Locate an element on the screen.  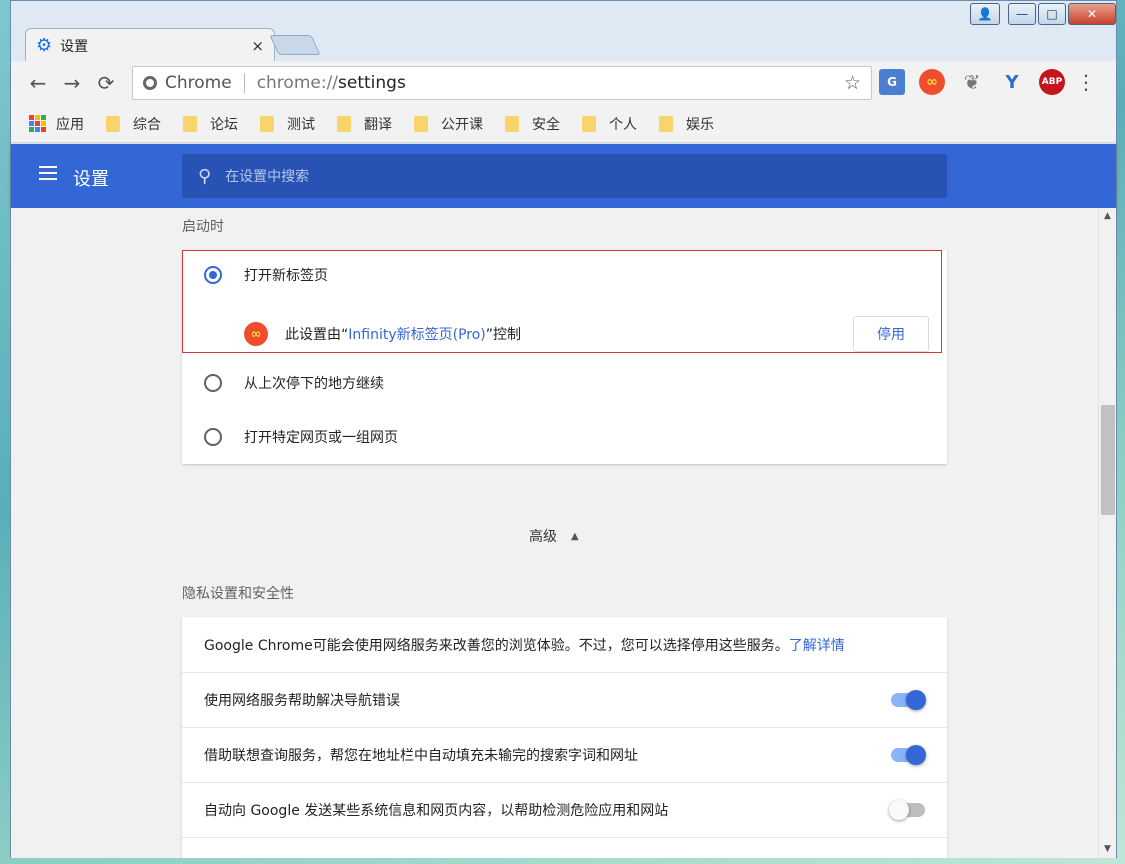
infinity-icon: ∞ is located at coordinates (256, 334).